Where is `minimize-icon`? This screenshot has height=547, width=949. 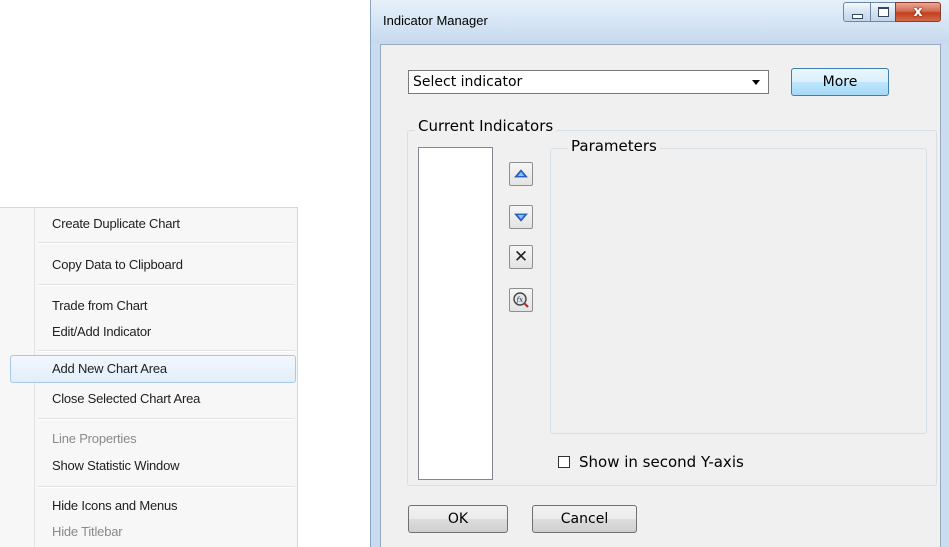 minimize-icon is located at coordinates (857, 16).